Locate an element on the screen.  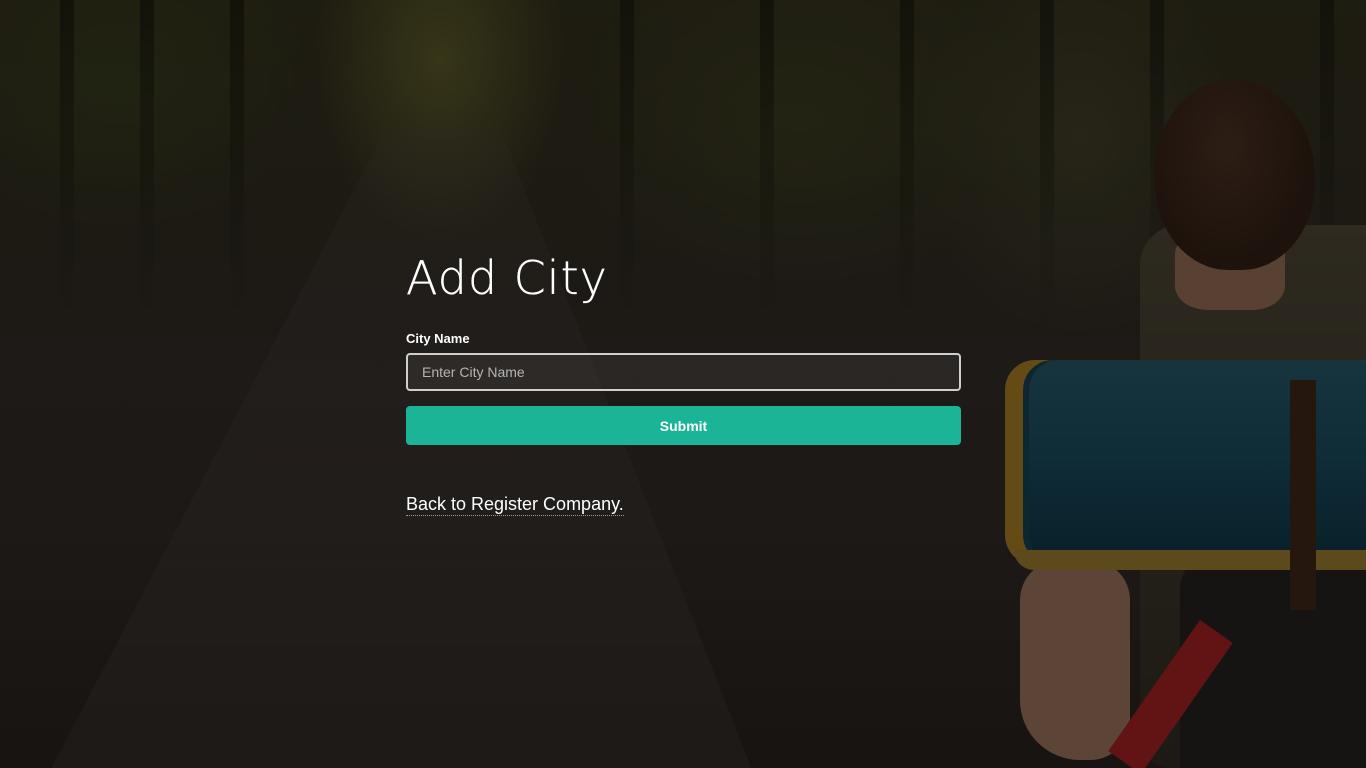
page-title: Add City is located at coordinates (507, 278).